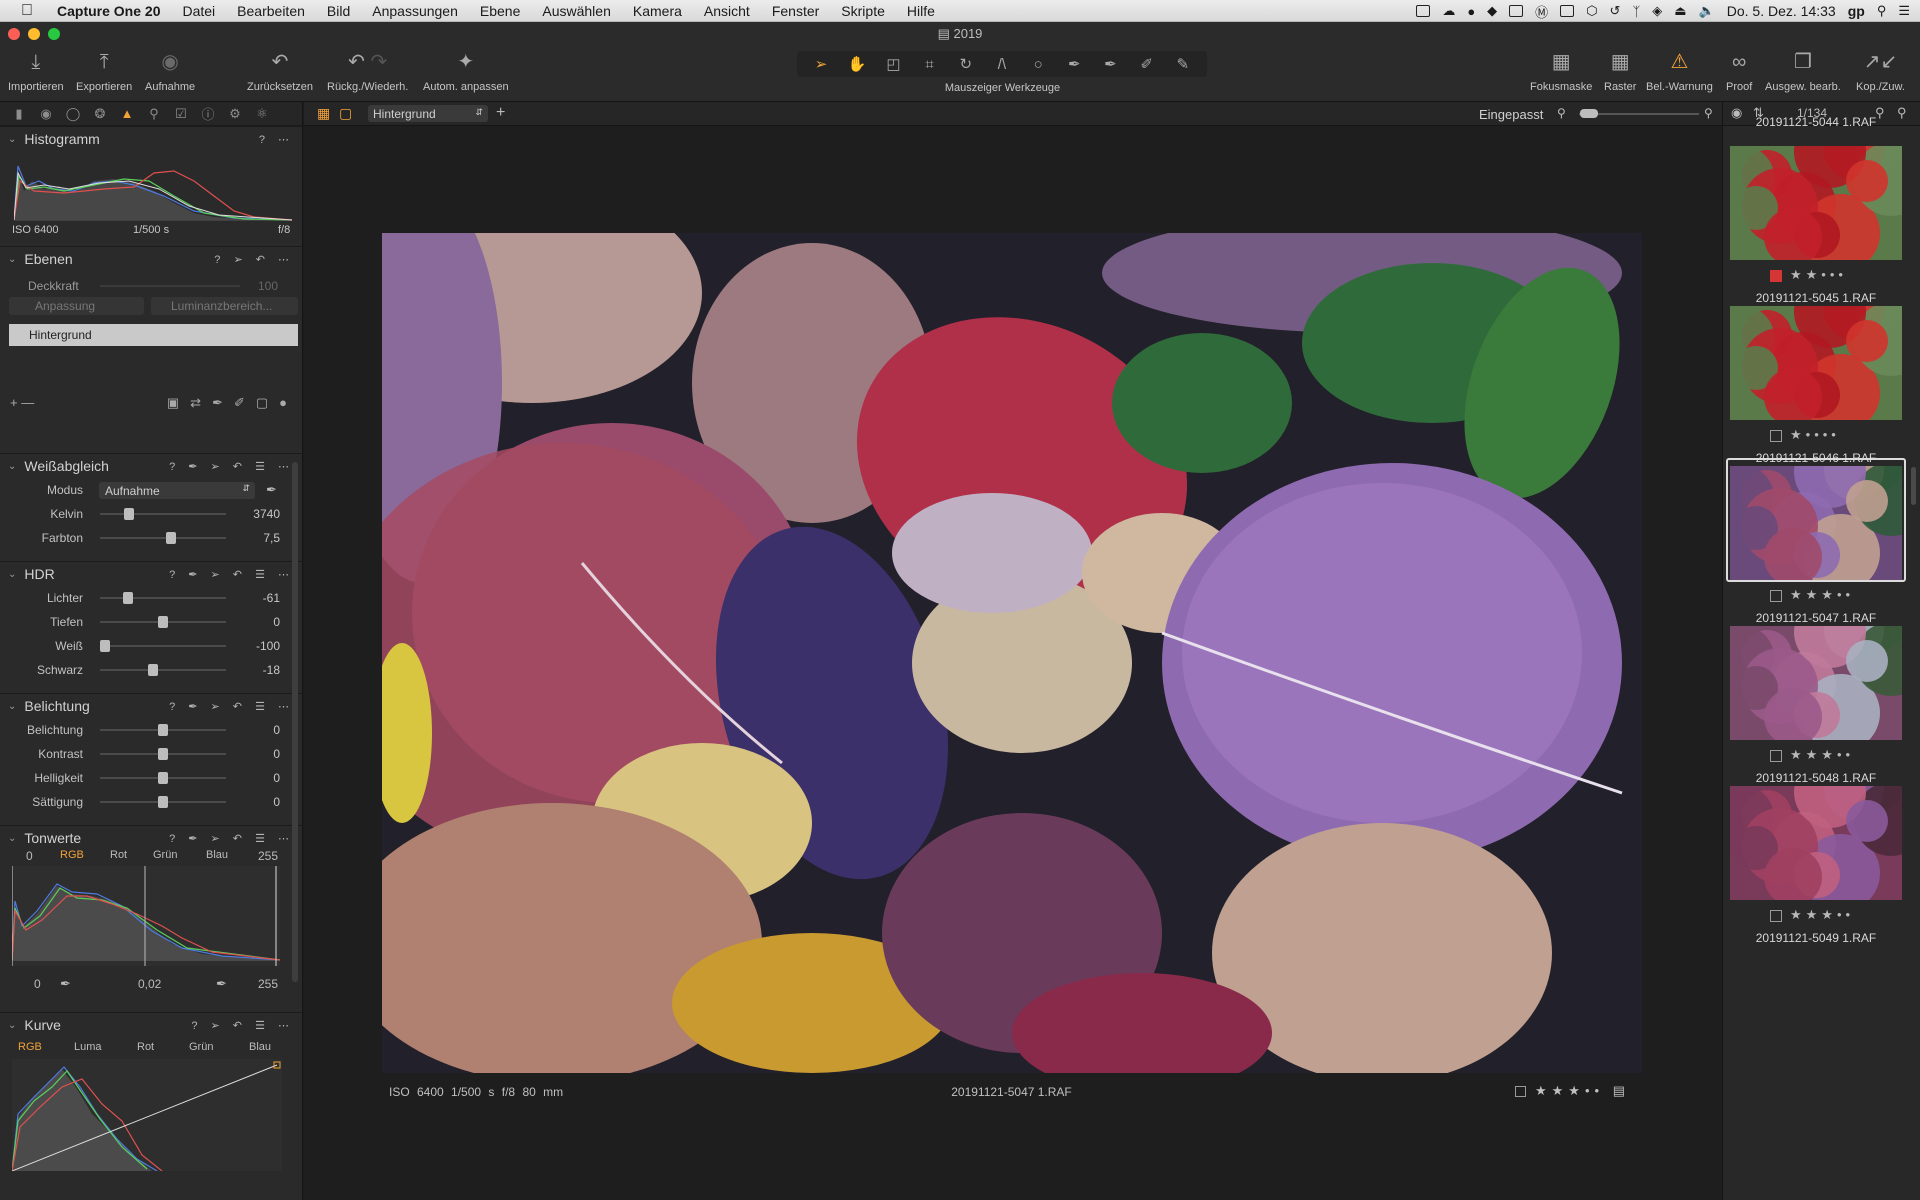 The image size is (1920, 1200). Describe the element at coordinates (863, 11) in the screenshot. I see `menu-skripte: Skripte` at that location.